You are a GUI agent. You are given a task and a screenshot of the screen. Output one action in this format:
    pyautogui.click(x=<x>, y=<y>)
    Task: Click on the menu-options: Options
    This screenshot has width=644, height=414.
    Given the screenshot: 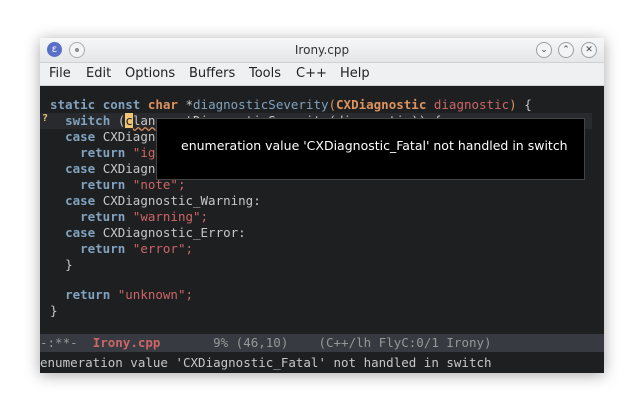 What is the action you would take?
    pyautogui.click(x=150, y=73)
    